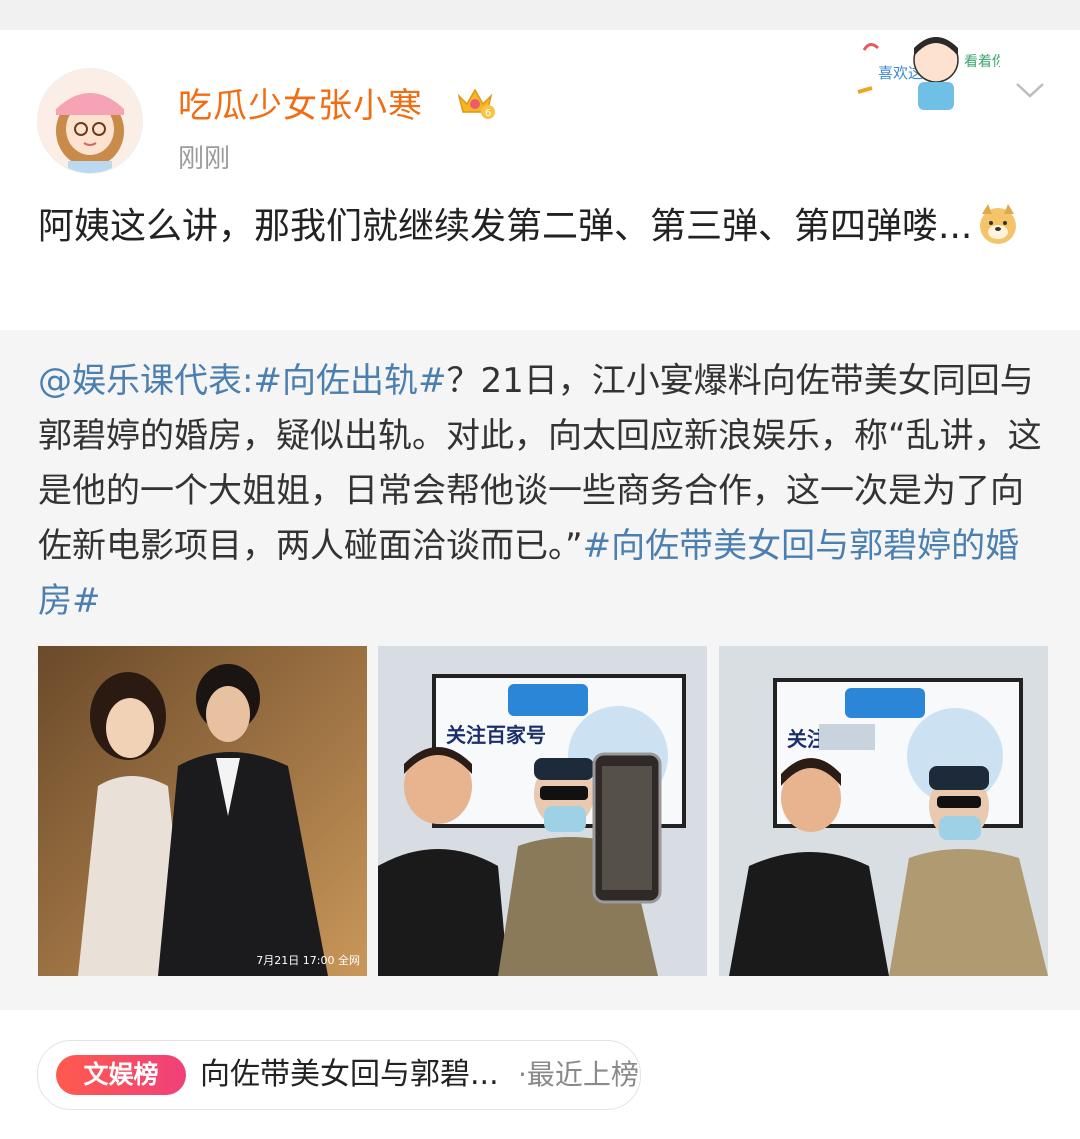 The height and width of the screenshot is (1139, 1080). I want to click on post-image-3: 关注, so click(883, 811).